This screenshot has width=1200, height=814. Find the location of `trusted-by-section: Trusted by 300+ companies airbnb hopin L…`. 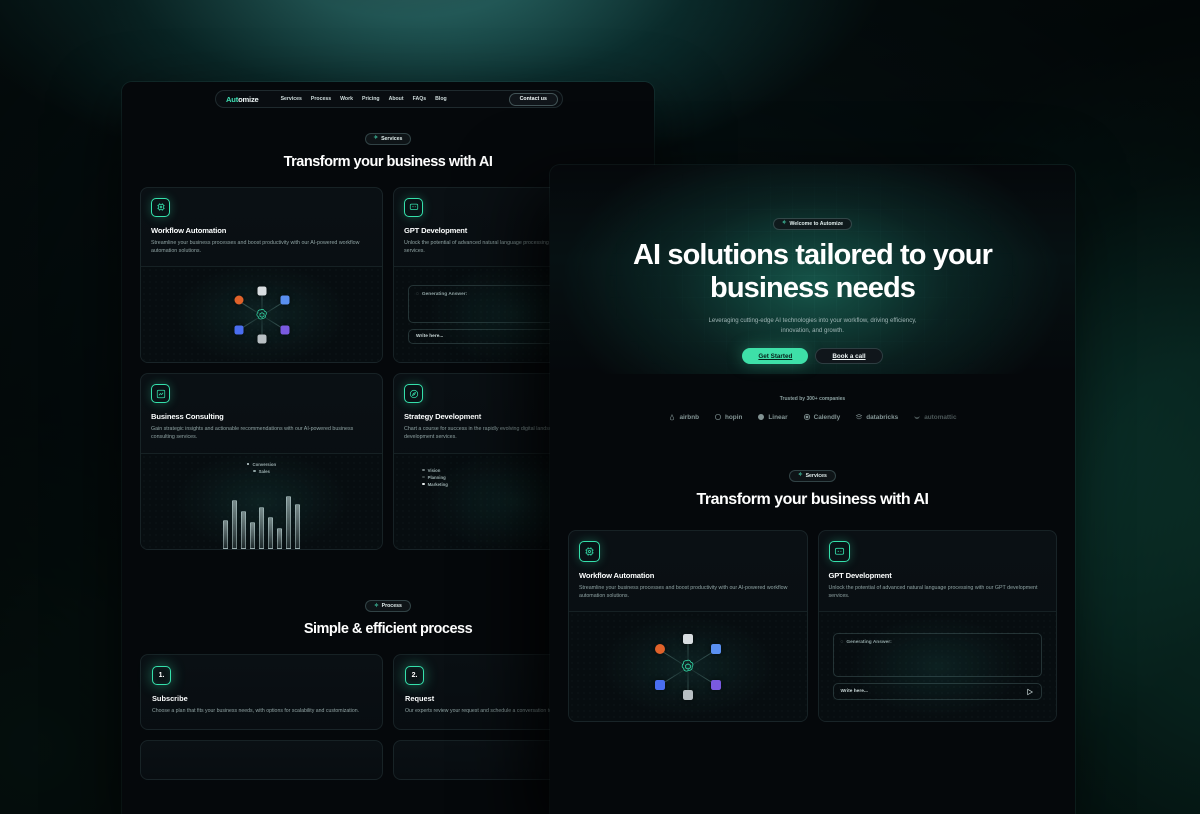

trusted-by-section: Trusted by 300+ companies airbnb hopin L… is located at coordinates (812, 406).